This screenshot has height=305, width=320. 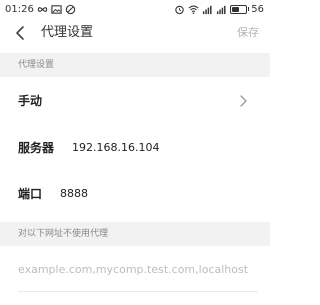 I want to click on status-bar-left: 01:26, so click(x=40, y=9).